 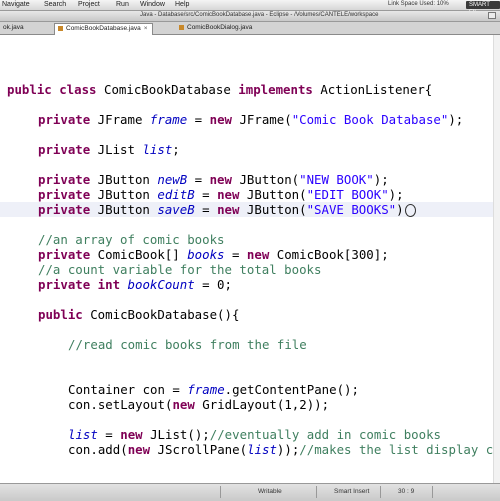 What do you see at coordinates (135, 284) in the screenshot?
I see `code-line: private int bookCount = 0;` at bounding box center [135, 284].